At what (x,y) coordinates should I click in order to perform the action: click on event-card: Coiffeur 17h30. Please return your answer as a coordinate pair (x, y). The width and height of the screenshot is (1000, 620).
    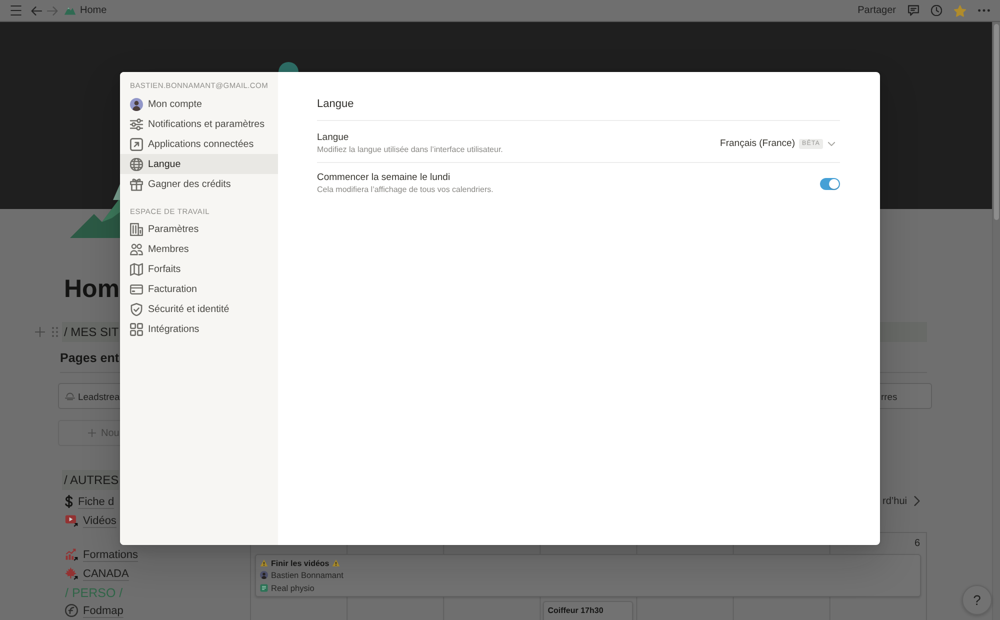
    Looking at the image, I should click on (588, 610).